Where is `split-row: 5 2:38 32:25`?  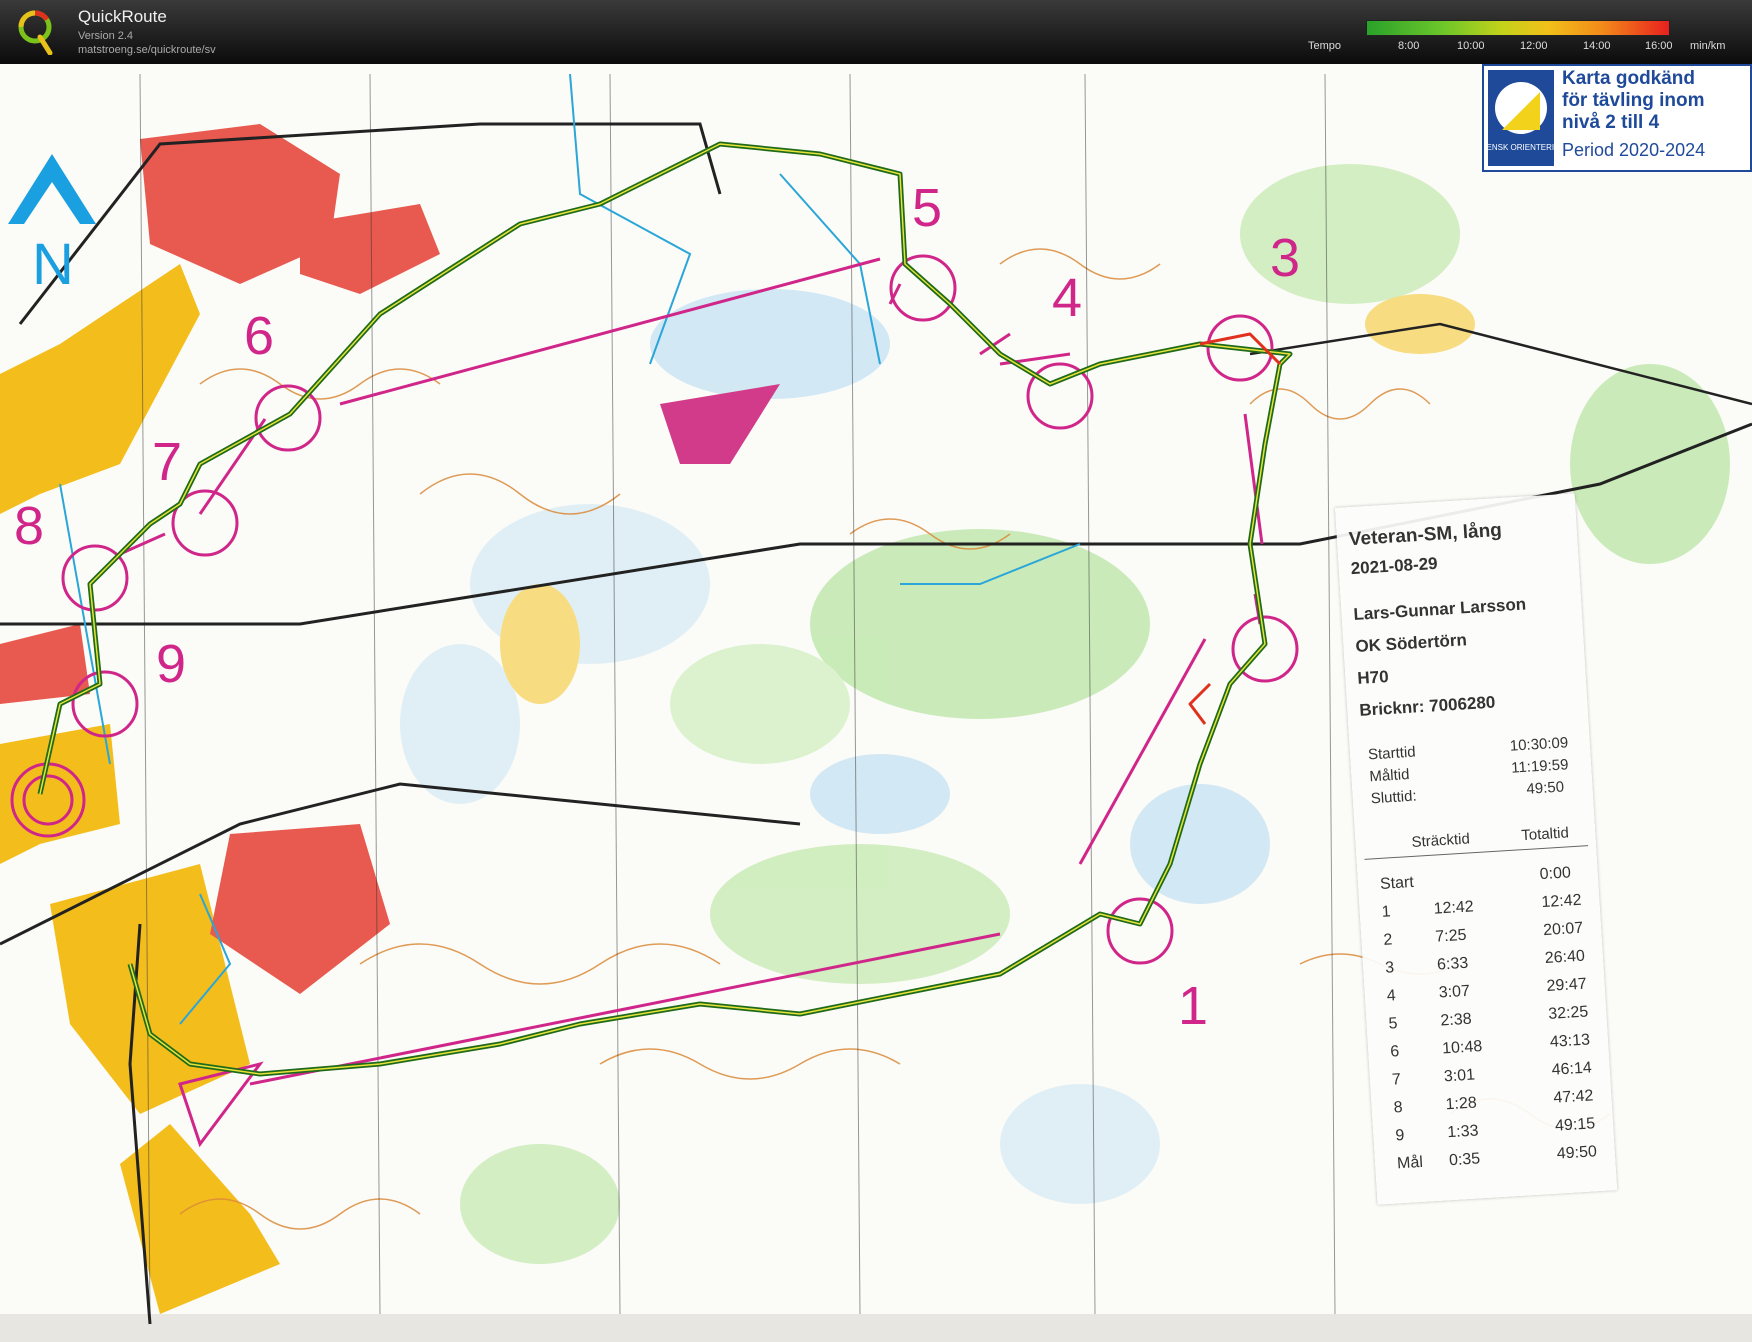 split-row: 5 2:38 32:25 is located at coordinates (1493, 1017).